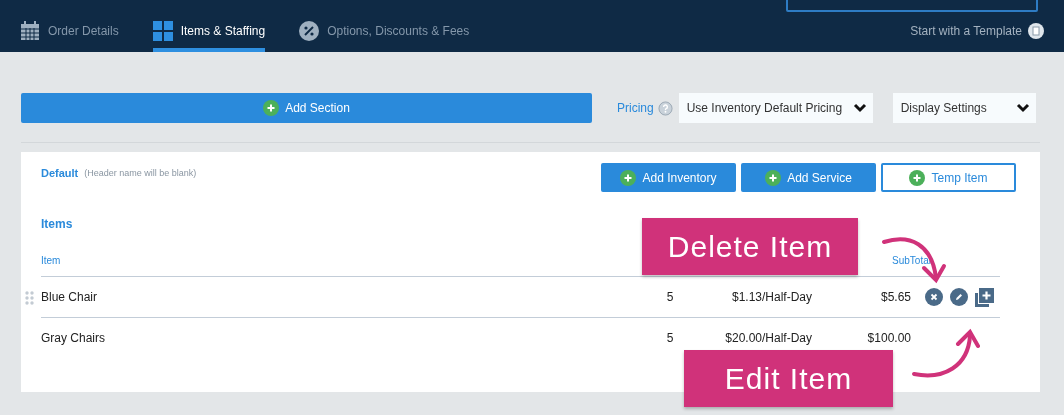  What do you see at coordinates (162, 31) in the screenshot?
I see `grid-icon` at bounding box center [162, 31].